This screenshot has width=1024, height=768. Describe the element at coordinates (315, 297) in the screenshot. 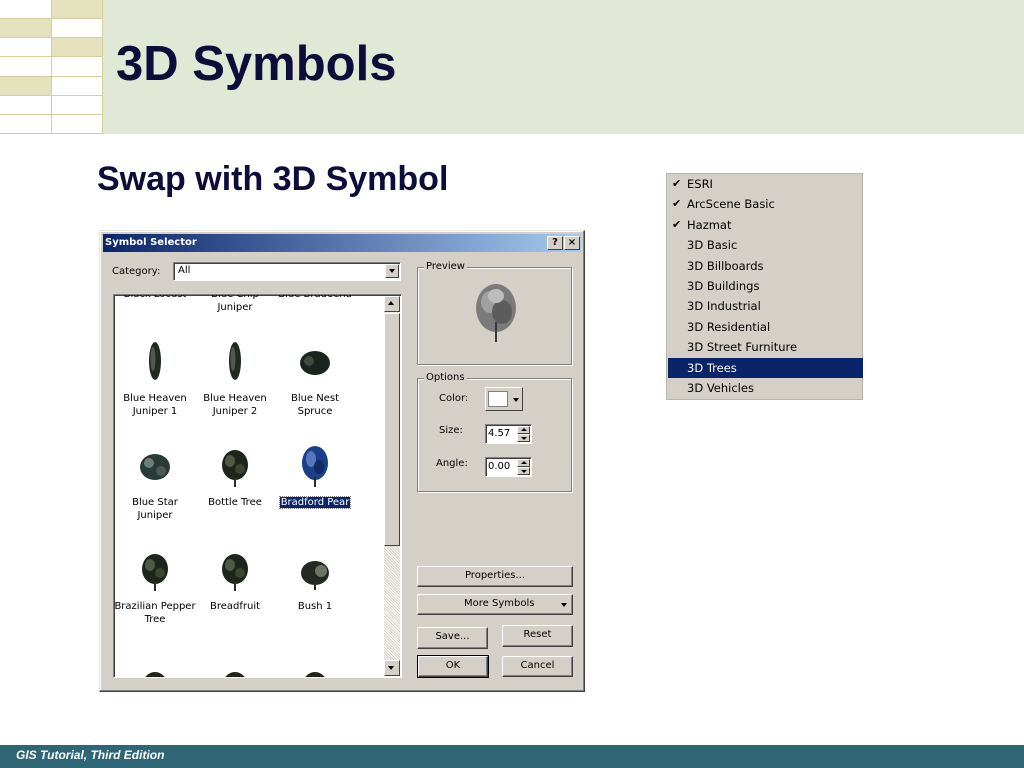

I see `symbol-label: Blue Bradeena` at that location.